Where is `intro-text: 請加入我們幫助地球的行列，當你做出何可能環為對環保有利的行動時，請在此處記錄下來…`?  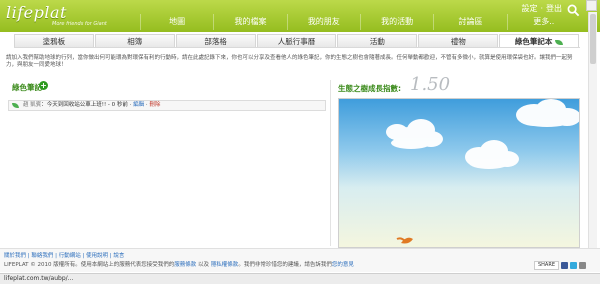 intro-text: 請加入我們幫助地球的行列，當你做出何可能環為對環保有利的行動時，請在此處記錄下來… is located at coordinates (289, 61).